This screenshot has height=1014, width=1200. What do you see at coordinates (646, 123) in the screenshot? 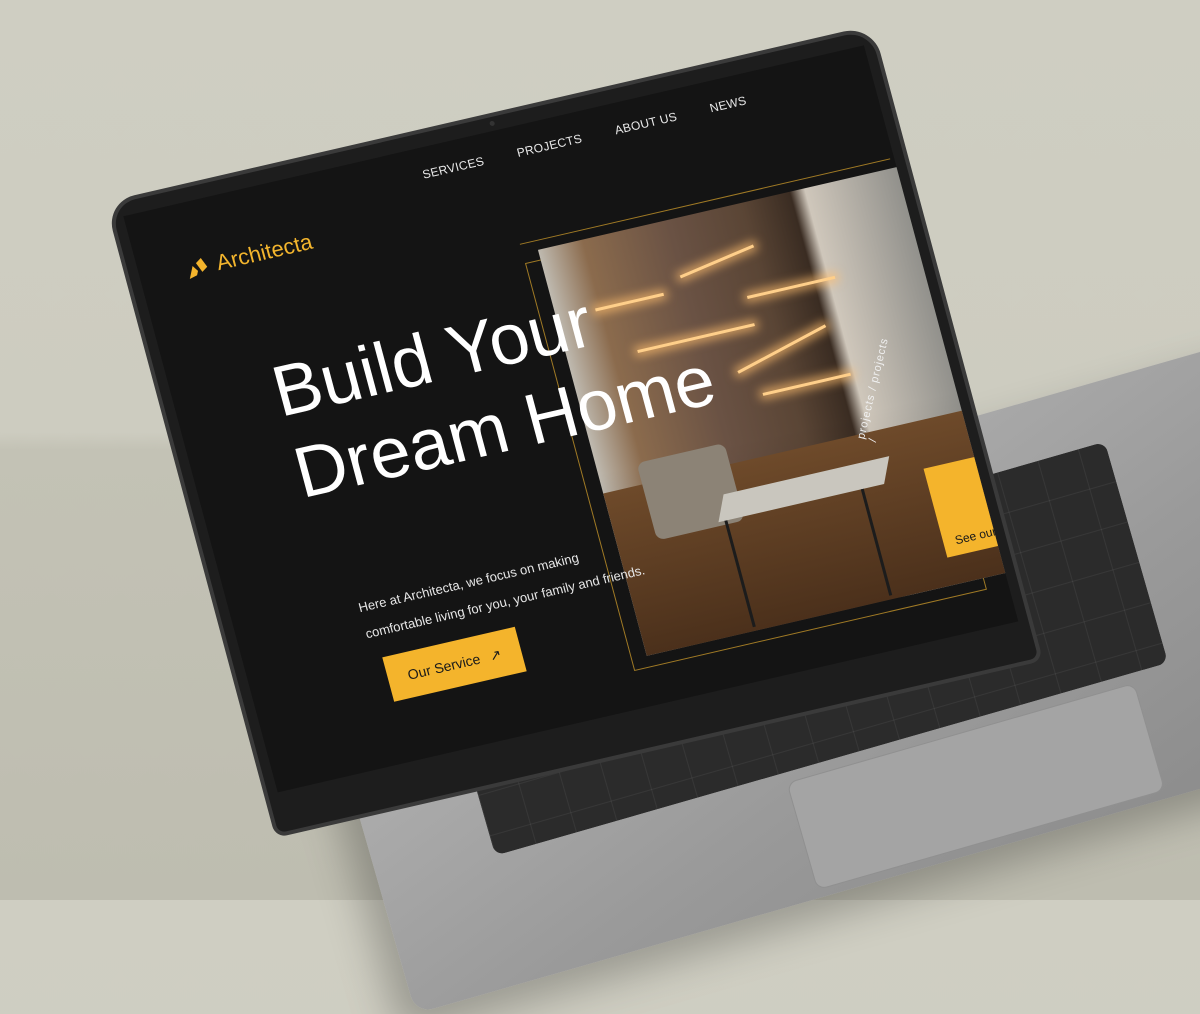
I see `nav-item-about-us: ABOUT US` at bounding box center [646, 123].